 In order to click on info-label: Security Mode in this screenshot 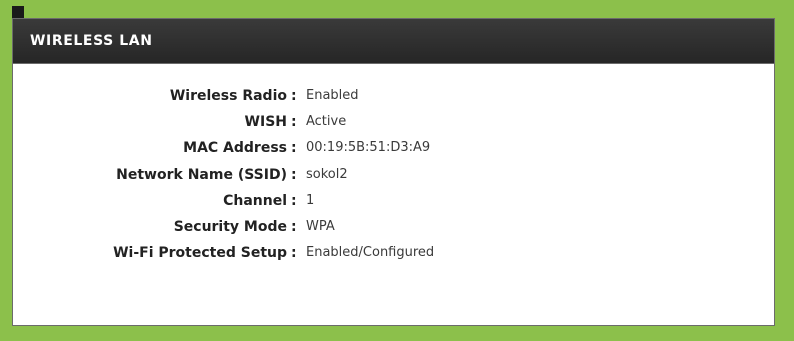, I will do `click(230, 226)`.